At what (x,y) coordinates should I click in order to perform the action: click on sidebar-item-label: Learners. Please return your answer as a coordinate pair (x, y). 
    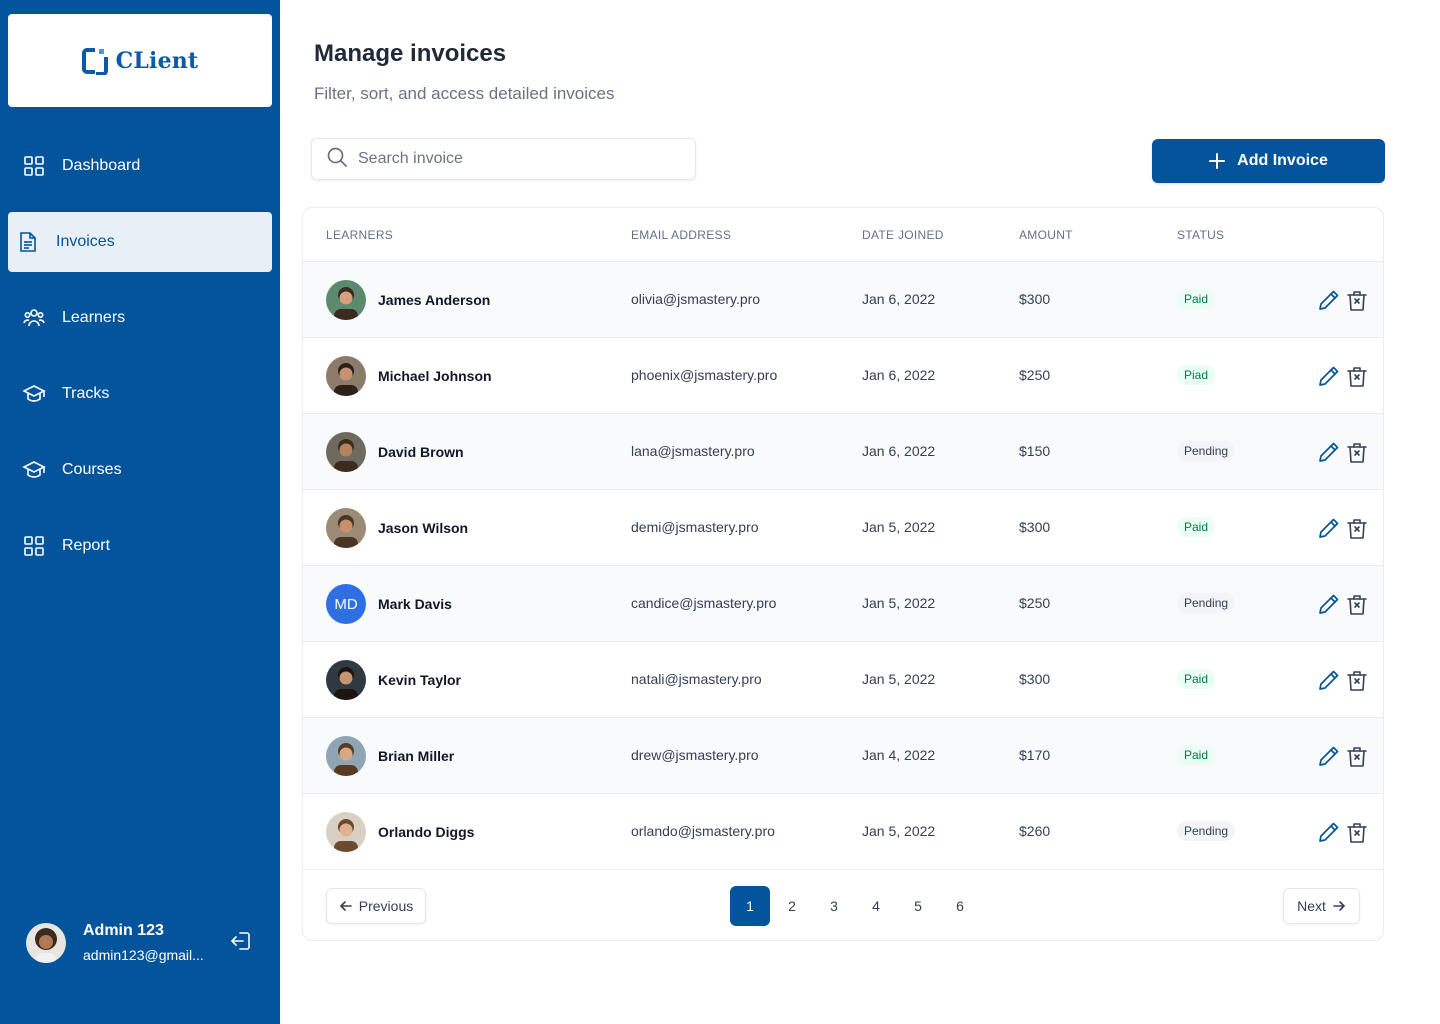
    Looking at the image, I should click on (94, 317).